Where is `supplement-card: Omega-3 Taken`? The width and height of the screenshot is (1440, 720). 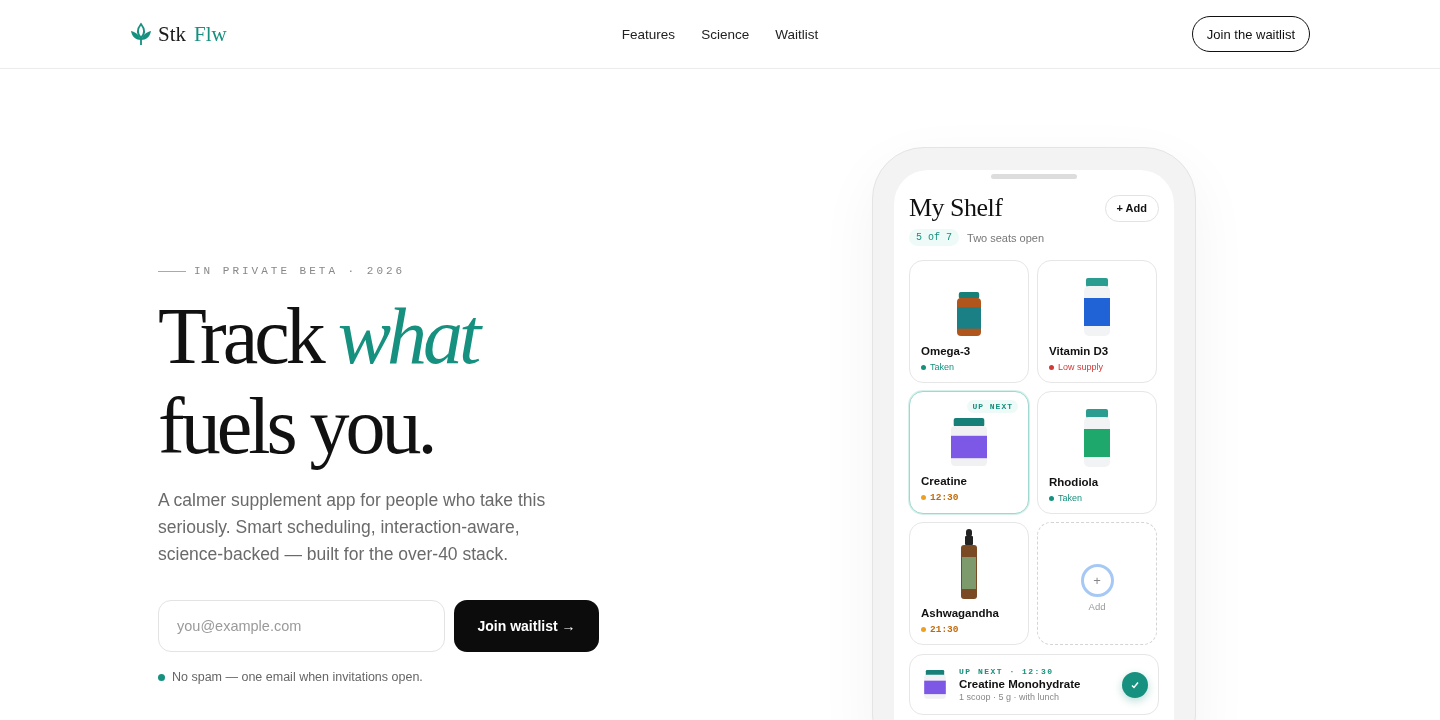 supplement-card: Omega-3 Taken is located at coordinates (969, 321).